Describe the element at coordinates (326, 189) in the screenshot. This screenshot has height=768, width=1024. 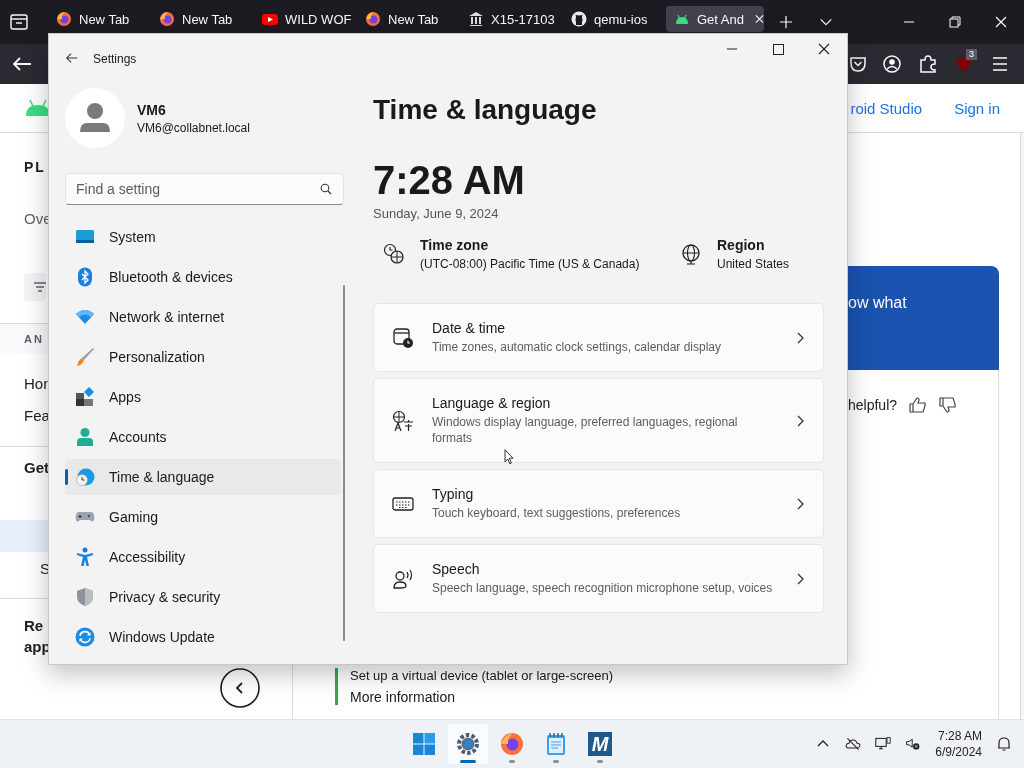
I see `search-icon` at that location.